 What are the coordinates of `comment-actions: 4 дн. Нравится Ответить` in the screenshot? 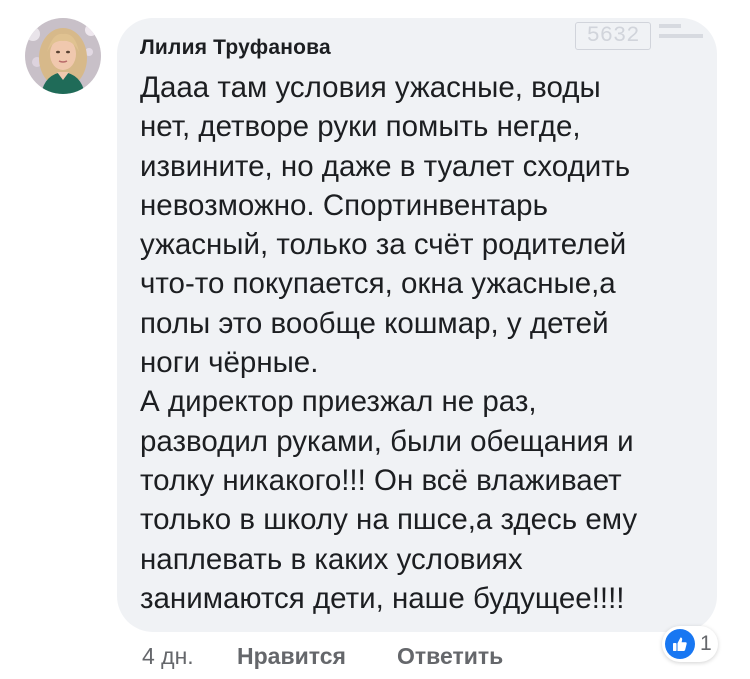 It's located at (322, 656).